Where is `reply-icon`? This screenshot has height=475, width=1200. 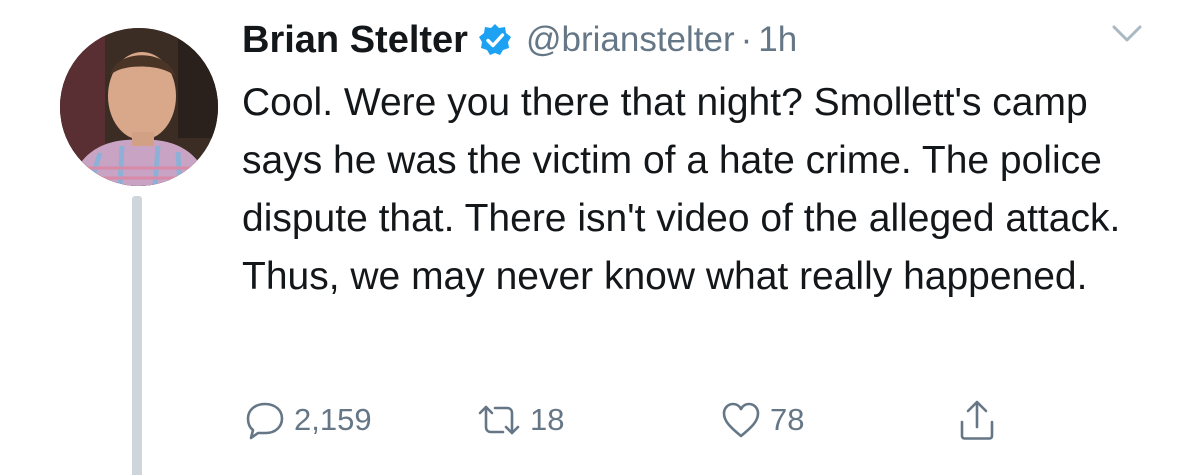
reply-icon is located at coordinates (265, 420).